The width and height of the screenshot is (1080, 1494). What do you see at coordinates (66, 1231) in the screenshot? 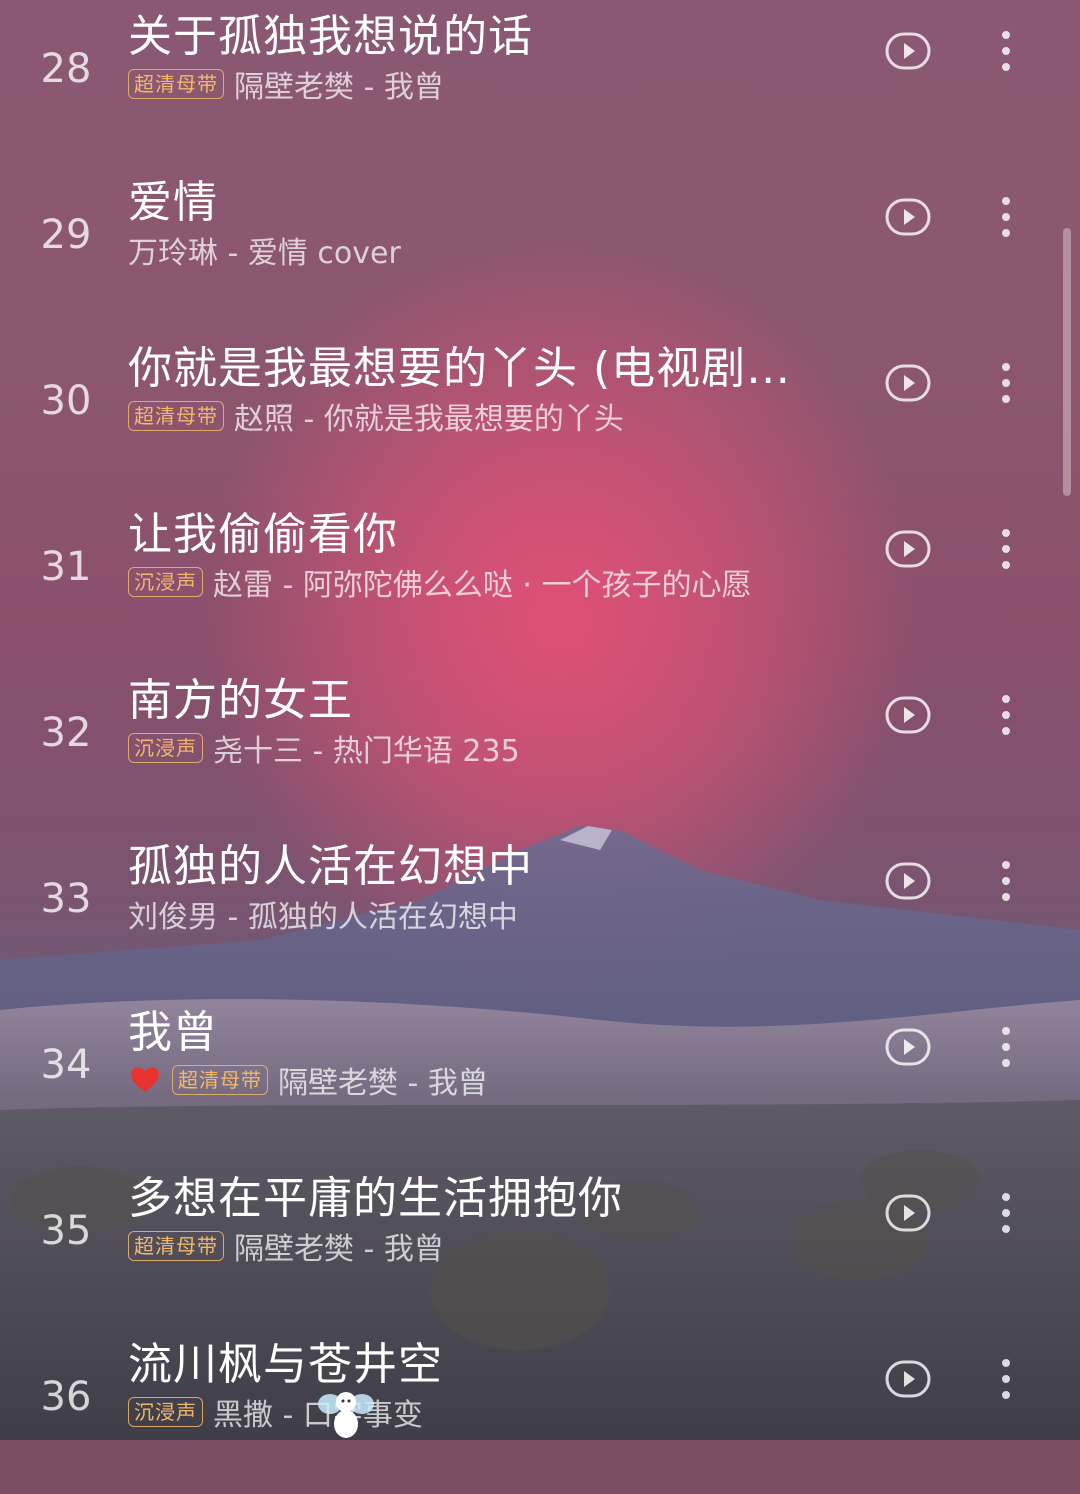
I see `song-rank: 35` at bounding box center [66, 1231].